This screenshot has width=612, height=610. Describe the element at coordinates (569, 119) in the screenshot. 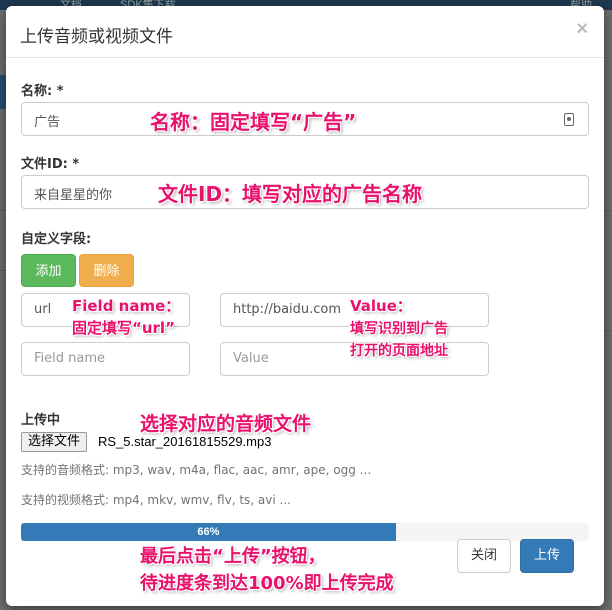

I see `contact-card-icon` at that location.